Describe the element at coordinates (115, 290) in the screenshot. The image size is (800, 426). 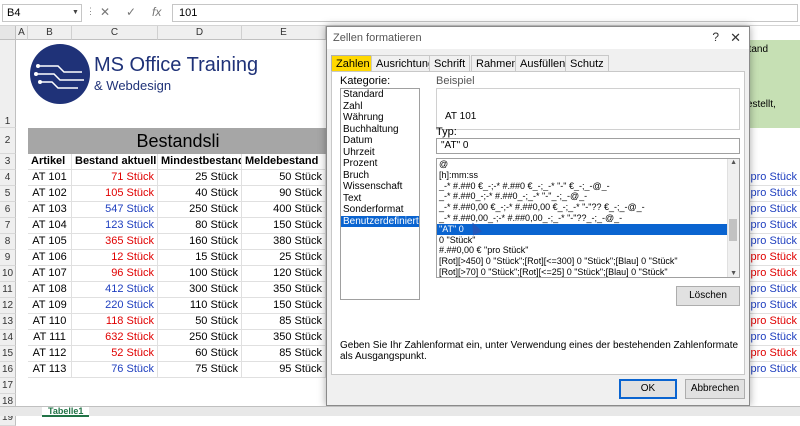
I see `cell-bestand: 412 Stück` at that location.